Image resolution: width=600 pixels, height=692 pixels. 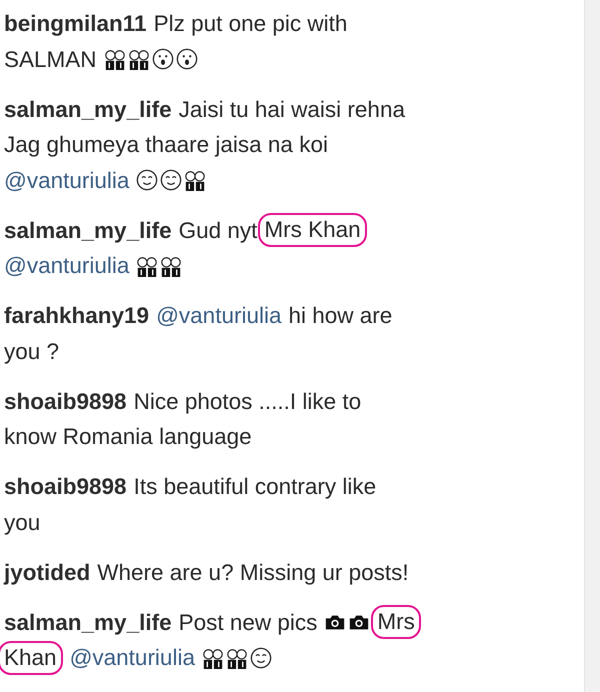 What do you see at coordinates (32, 352) in the screenshot?
I see `comment-text: you ?` at bounding box center [32, 352].